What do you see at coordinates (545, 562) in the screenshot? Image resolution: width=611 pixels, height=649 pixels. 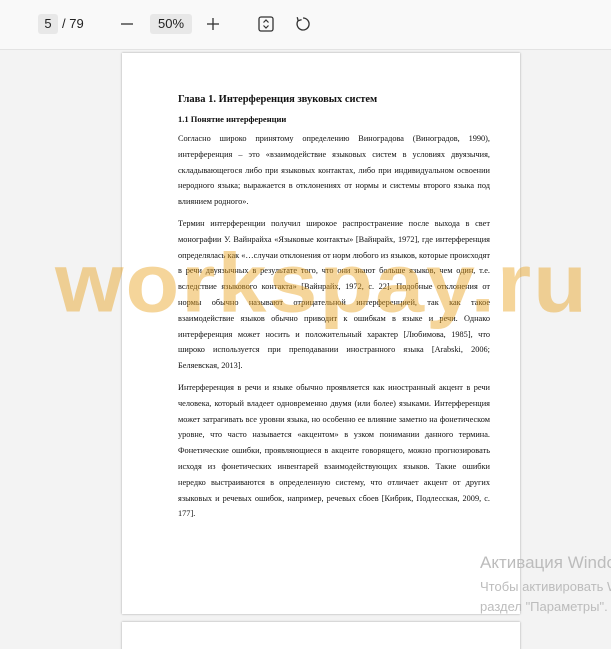 I see `activation-title: Активация Windows` at bounding box center [545, 562].